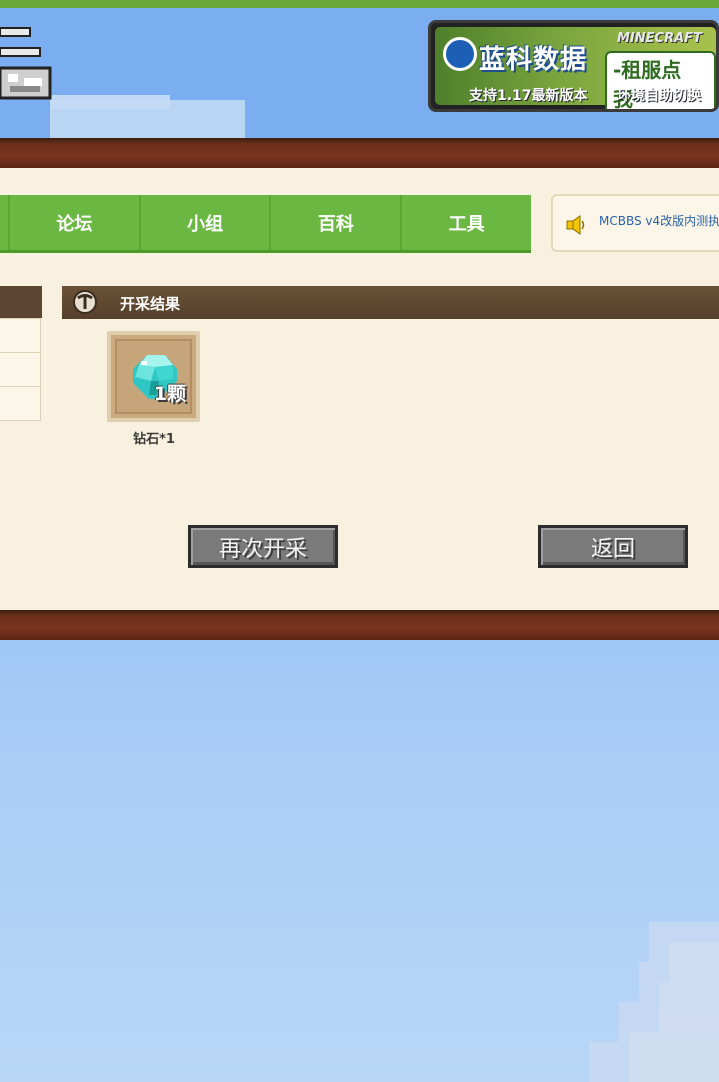  I want to click on nav-item-forum: 论坛, so click(73, 222).